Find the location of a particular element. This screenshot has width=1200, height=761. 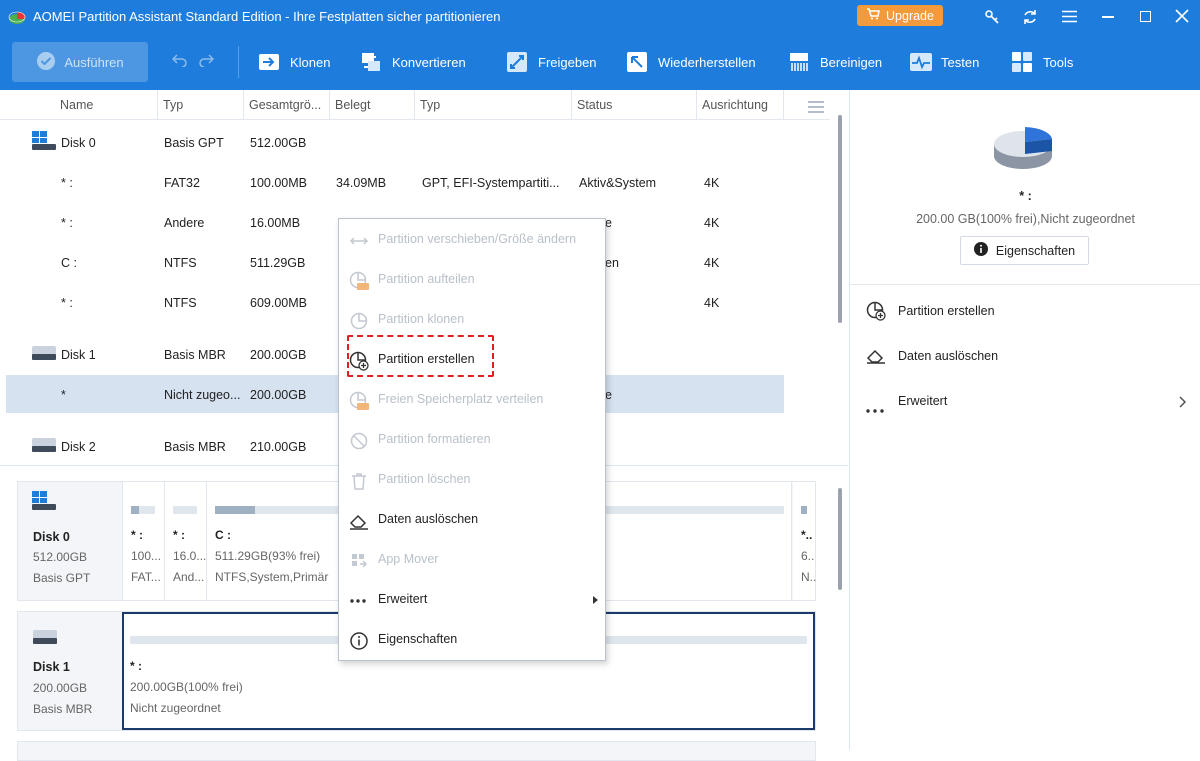

usage-bar is located at coordinates (804, 510).